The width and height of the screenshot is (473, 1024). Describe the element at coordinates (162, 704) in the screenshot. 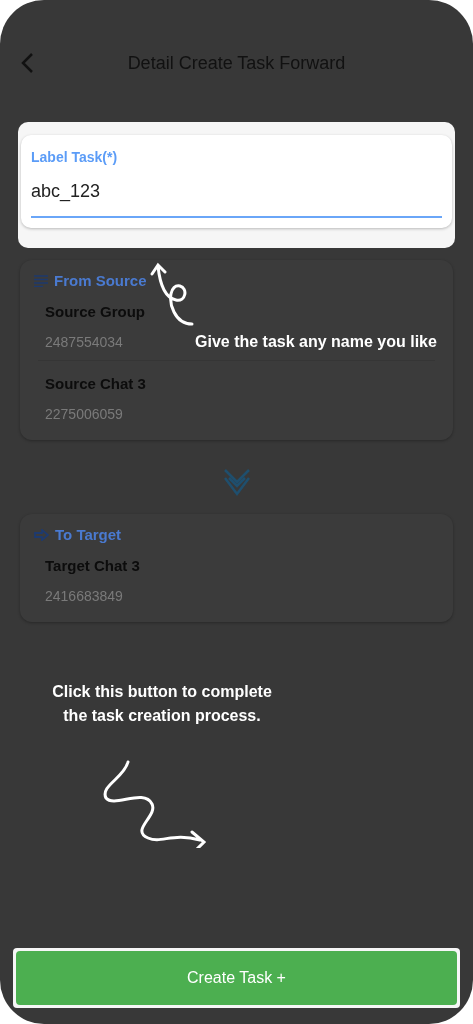

I see `tutorial-hint: Click this button to complete the task creation process.` at that location.